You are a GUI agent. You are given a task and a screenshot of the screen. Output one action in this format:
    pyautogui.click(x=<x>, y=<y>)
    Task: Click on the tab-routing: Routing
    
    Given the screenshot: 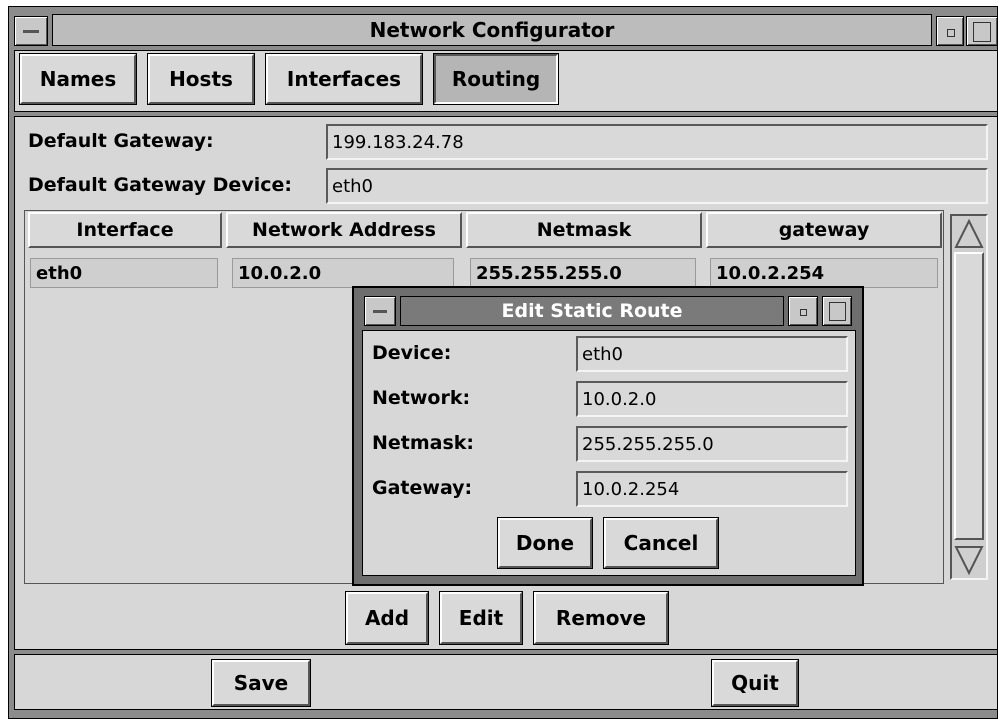 What is the action you would take?
    pyautogui.click(x=496, y=79)
    